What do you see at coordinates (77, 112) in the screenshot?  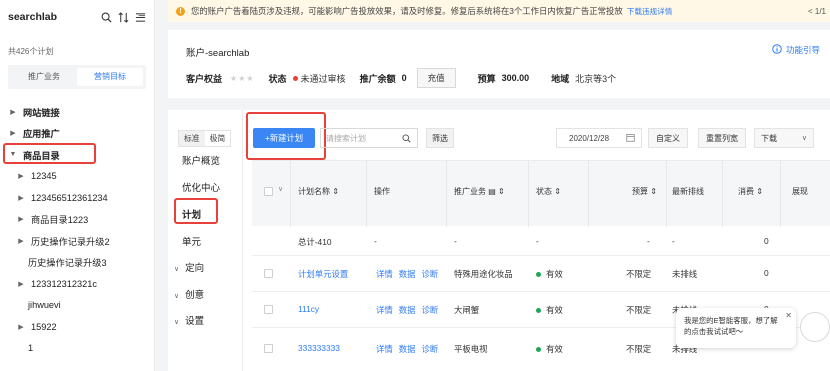 I see `tree-item: ▶ 网站链接` at bounding box center [77, 112].